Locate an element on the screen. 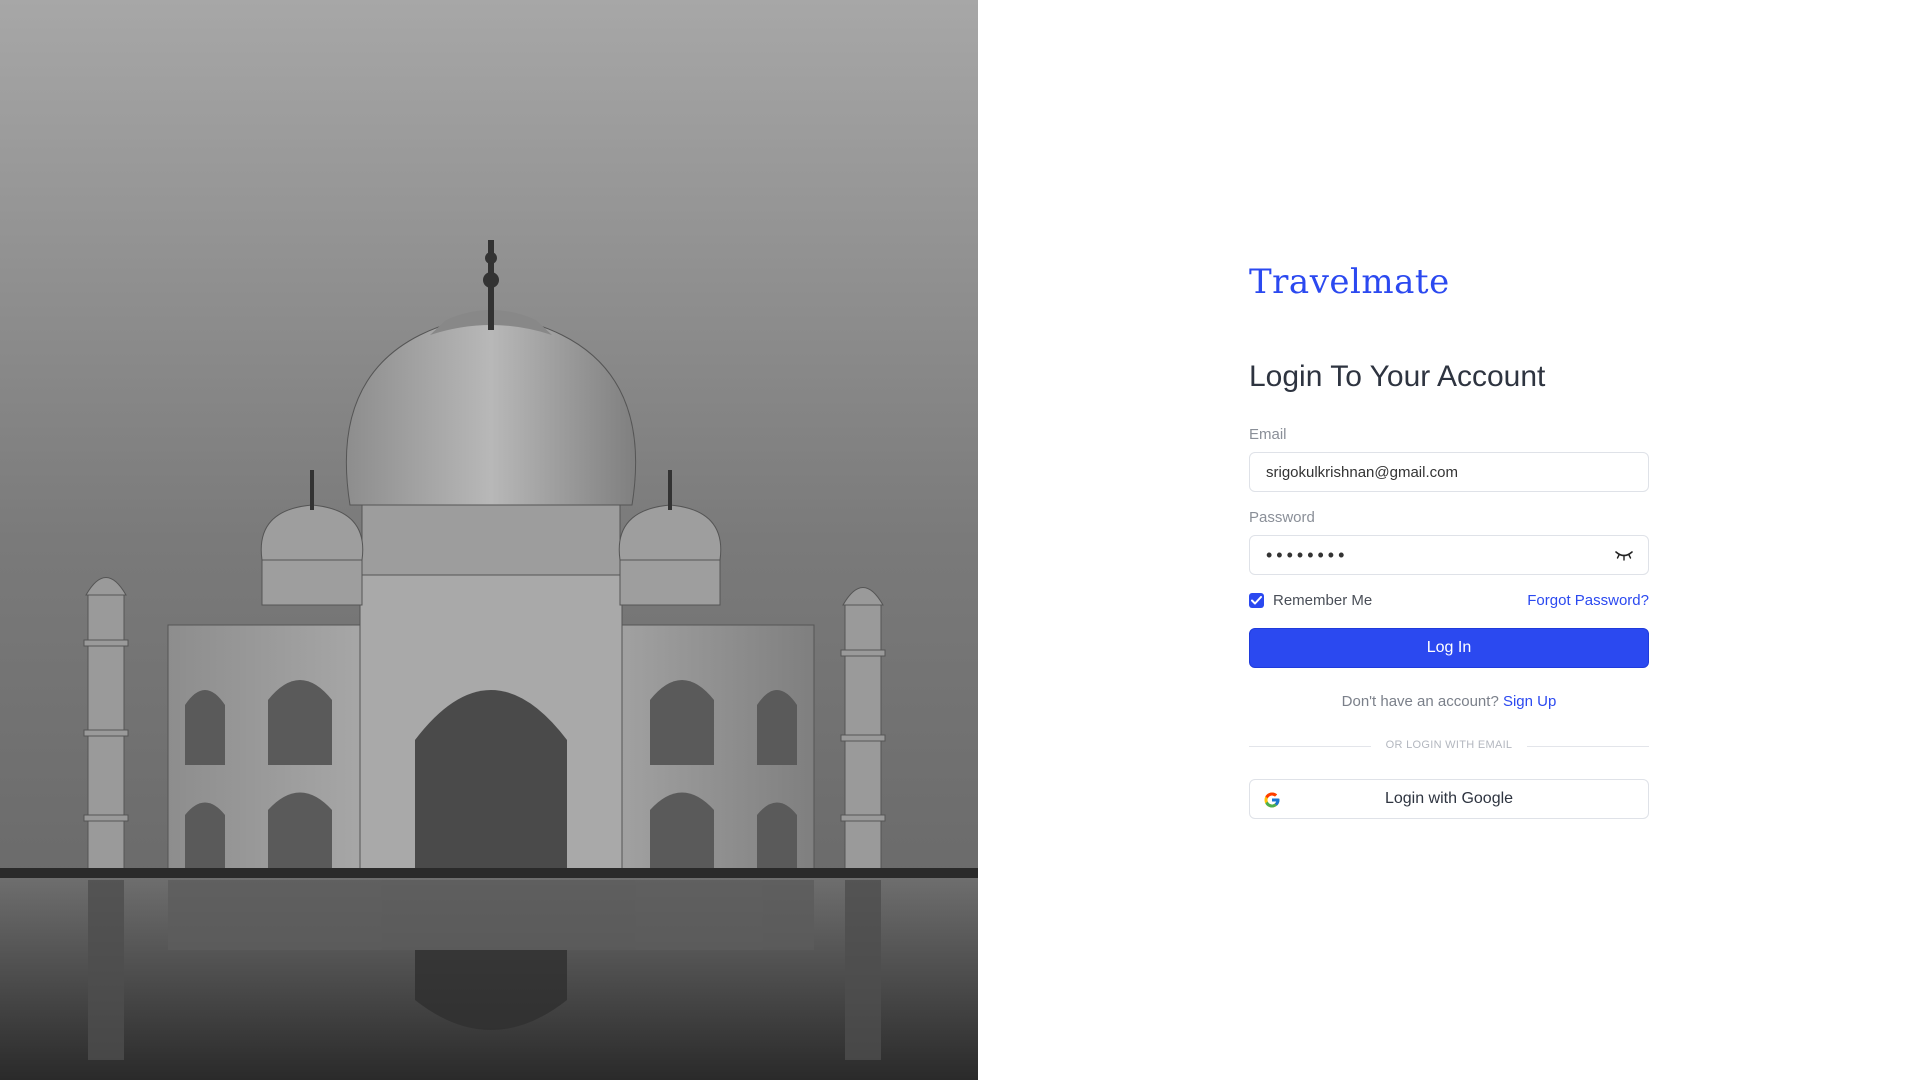 This screenshot has height=1080, width=1920. divider-text: OR LOGIN WITH EMAIL is located at coordinates (1449, 745).